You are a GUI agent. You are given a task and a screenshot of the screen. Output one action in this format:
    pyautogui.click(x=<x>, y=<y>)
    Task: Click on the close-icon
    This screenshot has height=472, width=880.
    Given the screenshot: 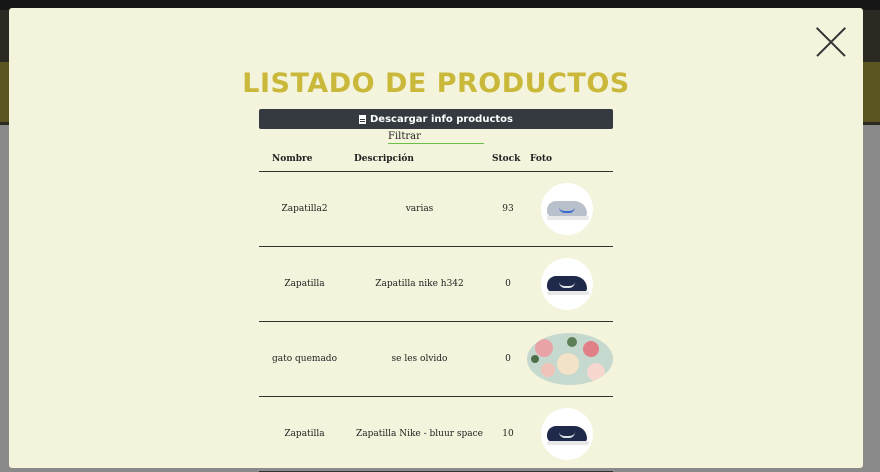 What is the action you would take?
    pyautogui.click(x=831, y=42)
    